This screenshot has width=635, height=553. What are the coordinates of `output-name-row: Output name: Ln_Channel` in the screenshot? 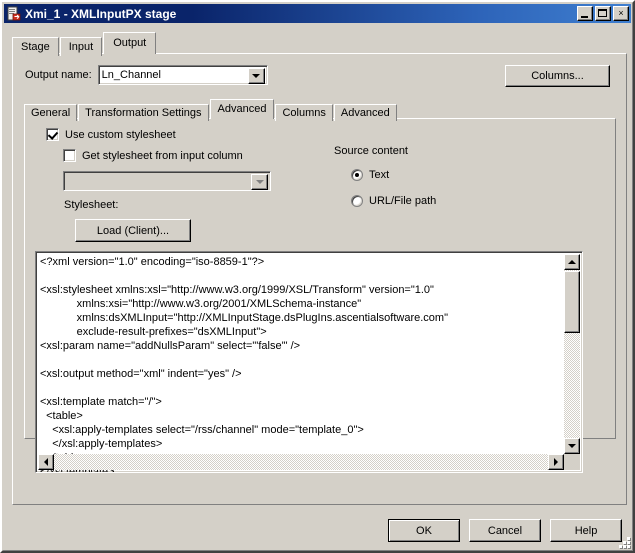 It's located at (146, 75).